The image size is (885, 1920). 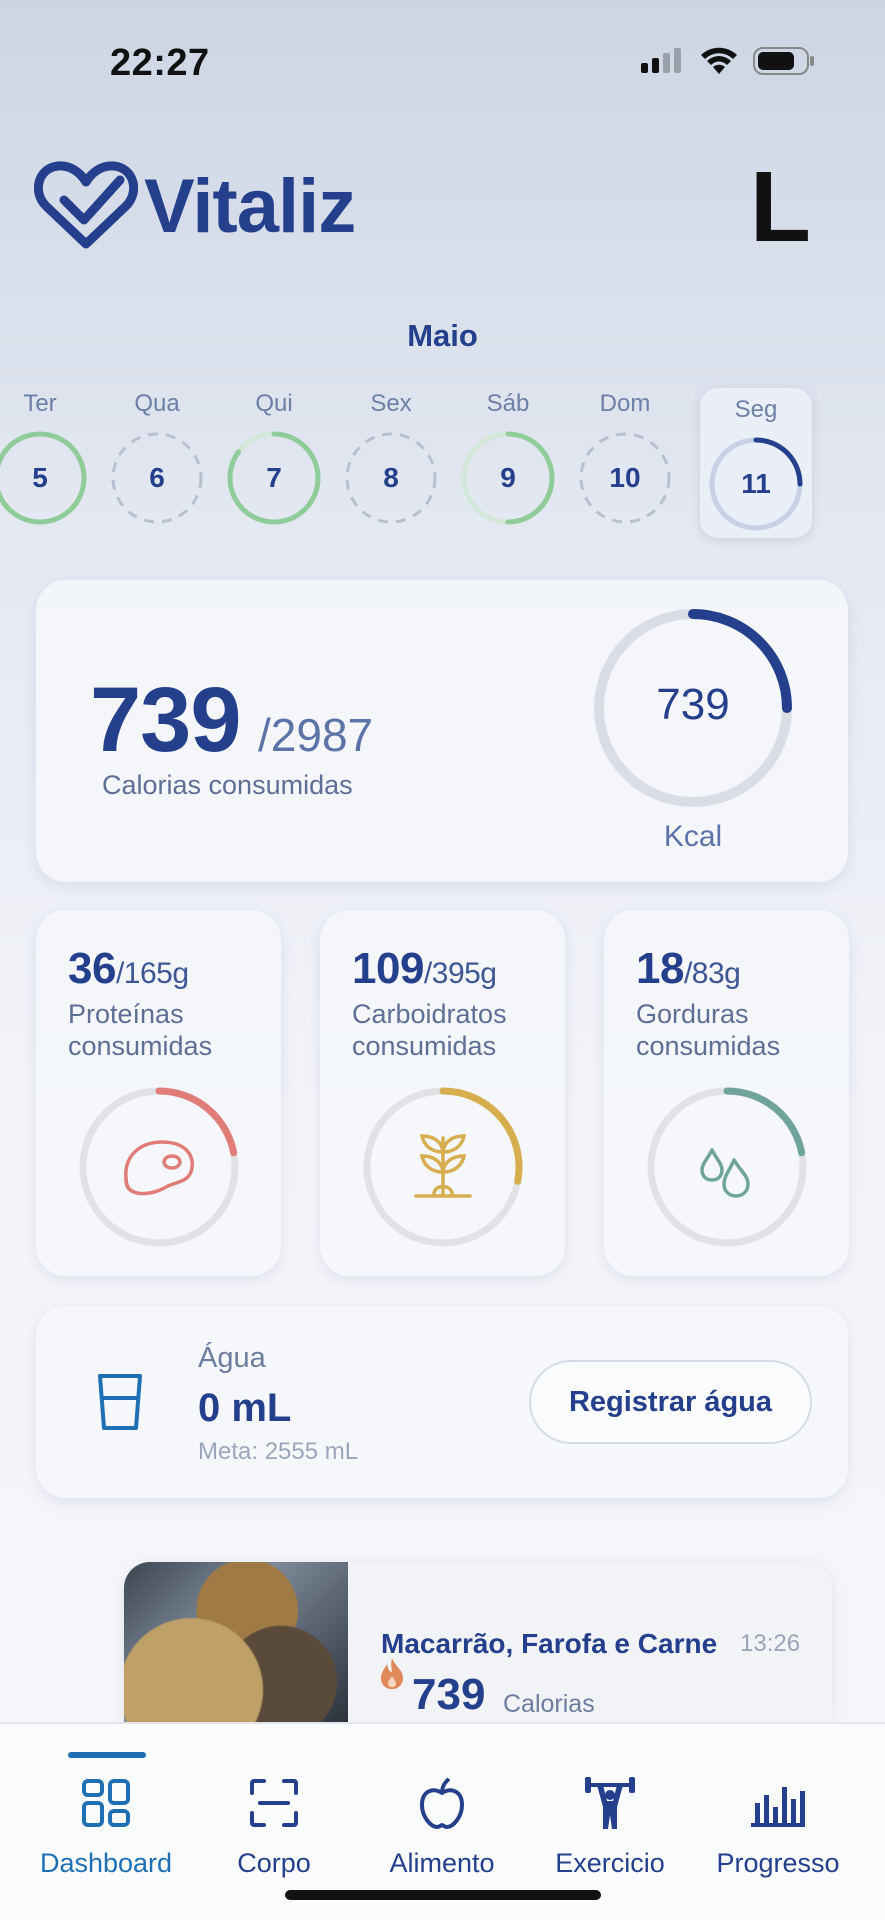 What do you see at coordinates (756, 409) in the screenshot?
I see `calendar-day-name: Seg` at bounding box center [756, 409].